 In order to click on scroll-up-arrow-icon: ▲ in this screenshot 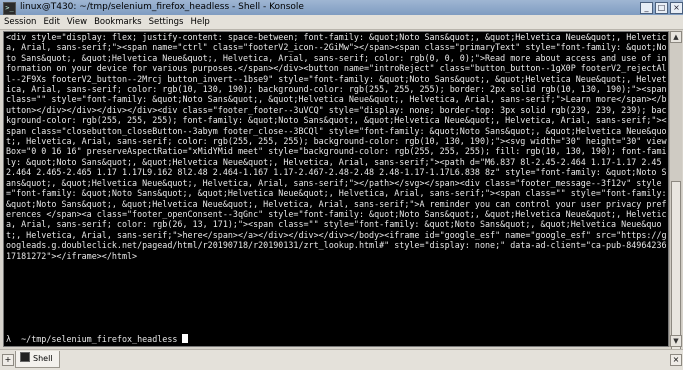, I will do `click(676, 37)`.